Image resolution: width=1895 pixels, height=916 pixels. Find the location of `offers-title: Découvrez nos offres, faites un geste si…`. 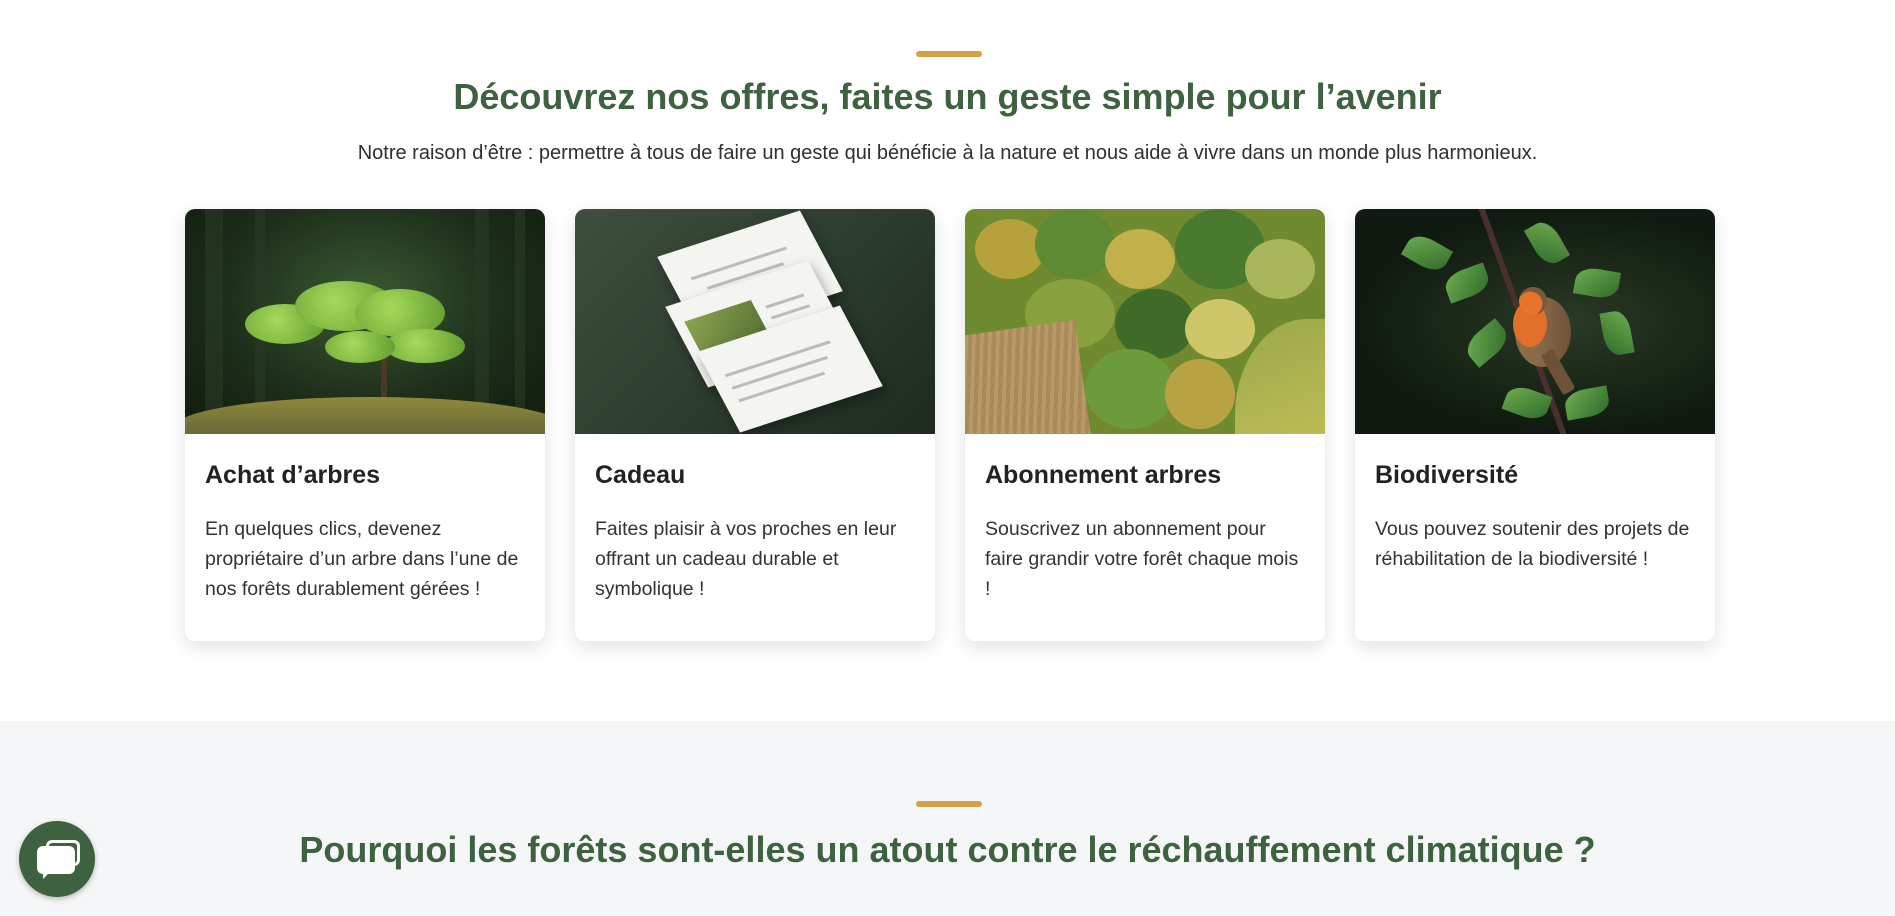

offers-title: Découvrez nos offres, faites un geste si… is located at coordinates (947, 96).